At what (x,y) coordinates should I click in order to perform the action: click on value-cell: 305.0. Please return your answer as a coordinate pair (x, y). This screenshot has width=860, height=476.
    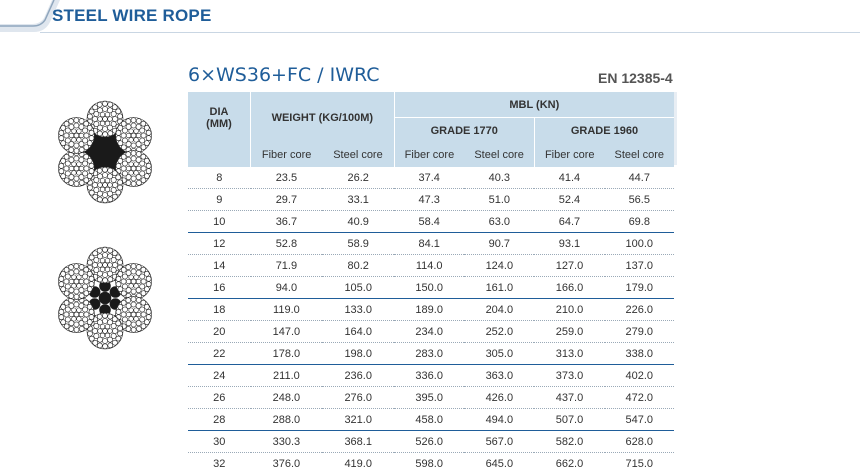
    Looking at the image, I should click on (499, 353).